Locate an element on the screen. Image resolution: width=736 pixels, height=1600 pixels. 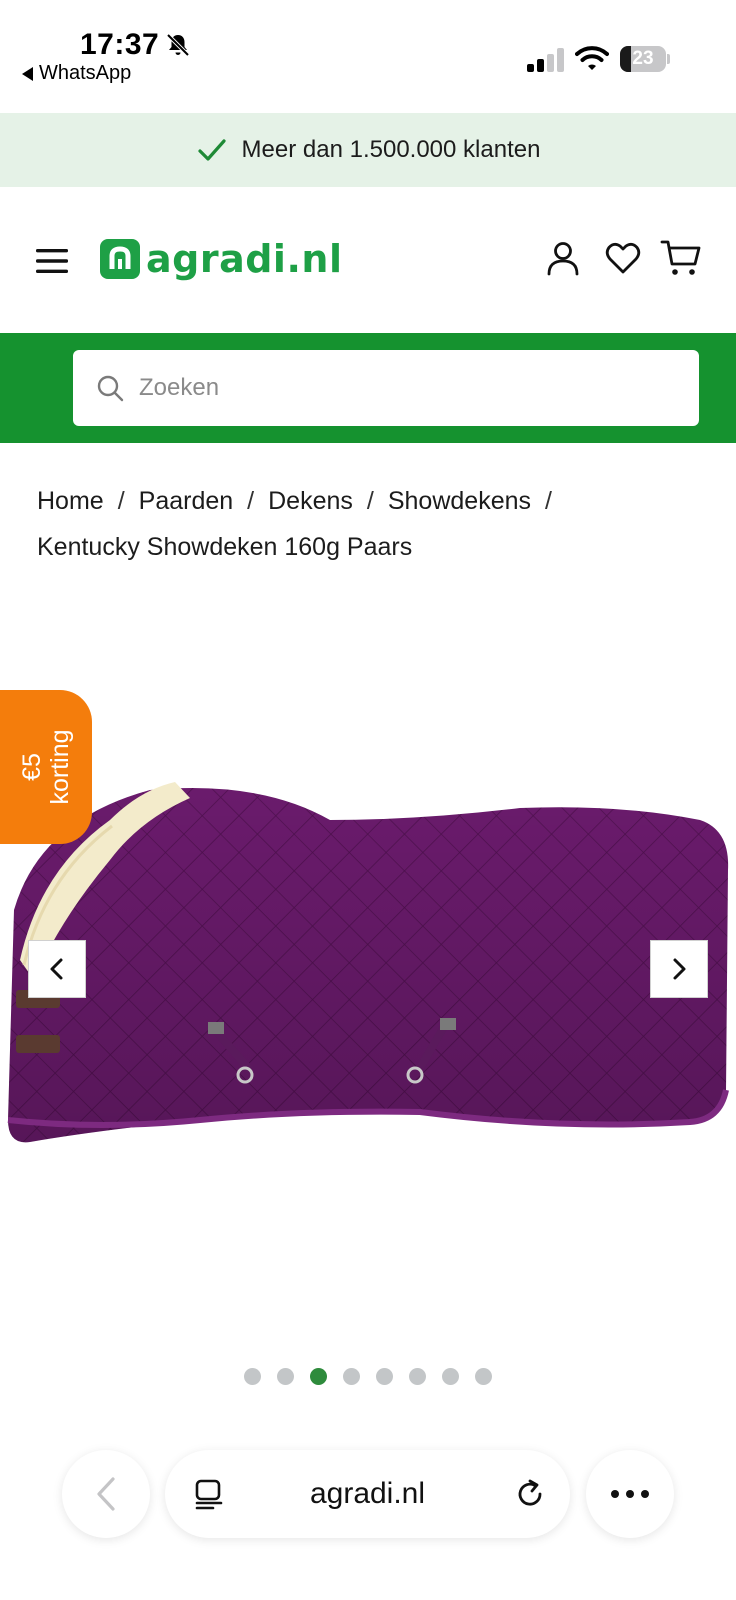
browser-address-bar: agradi.nl is located at coordinates (367, 1494).